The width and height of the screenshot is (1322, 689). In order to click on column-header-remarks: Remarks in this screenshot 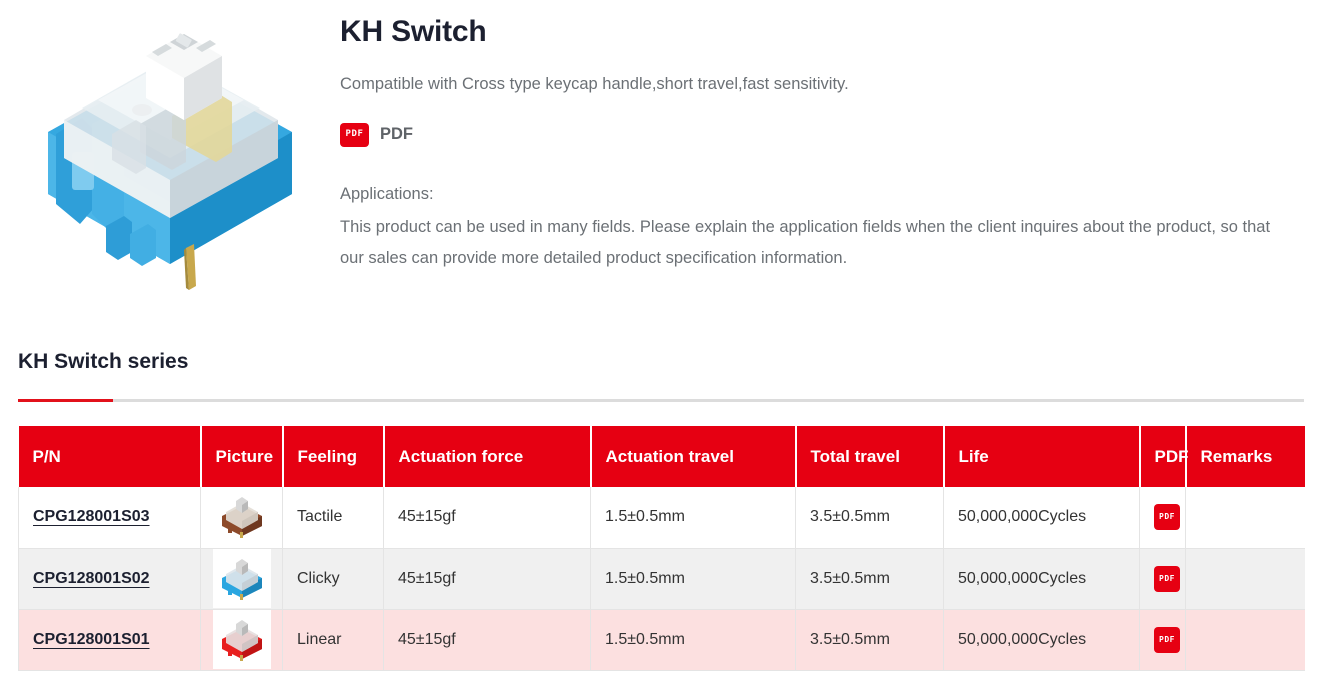, I will do `click(1245, 456)`.